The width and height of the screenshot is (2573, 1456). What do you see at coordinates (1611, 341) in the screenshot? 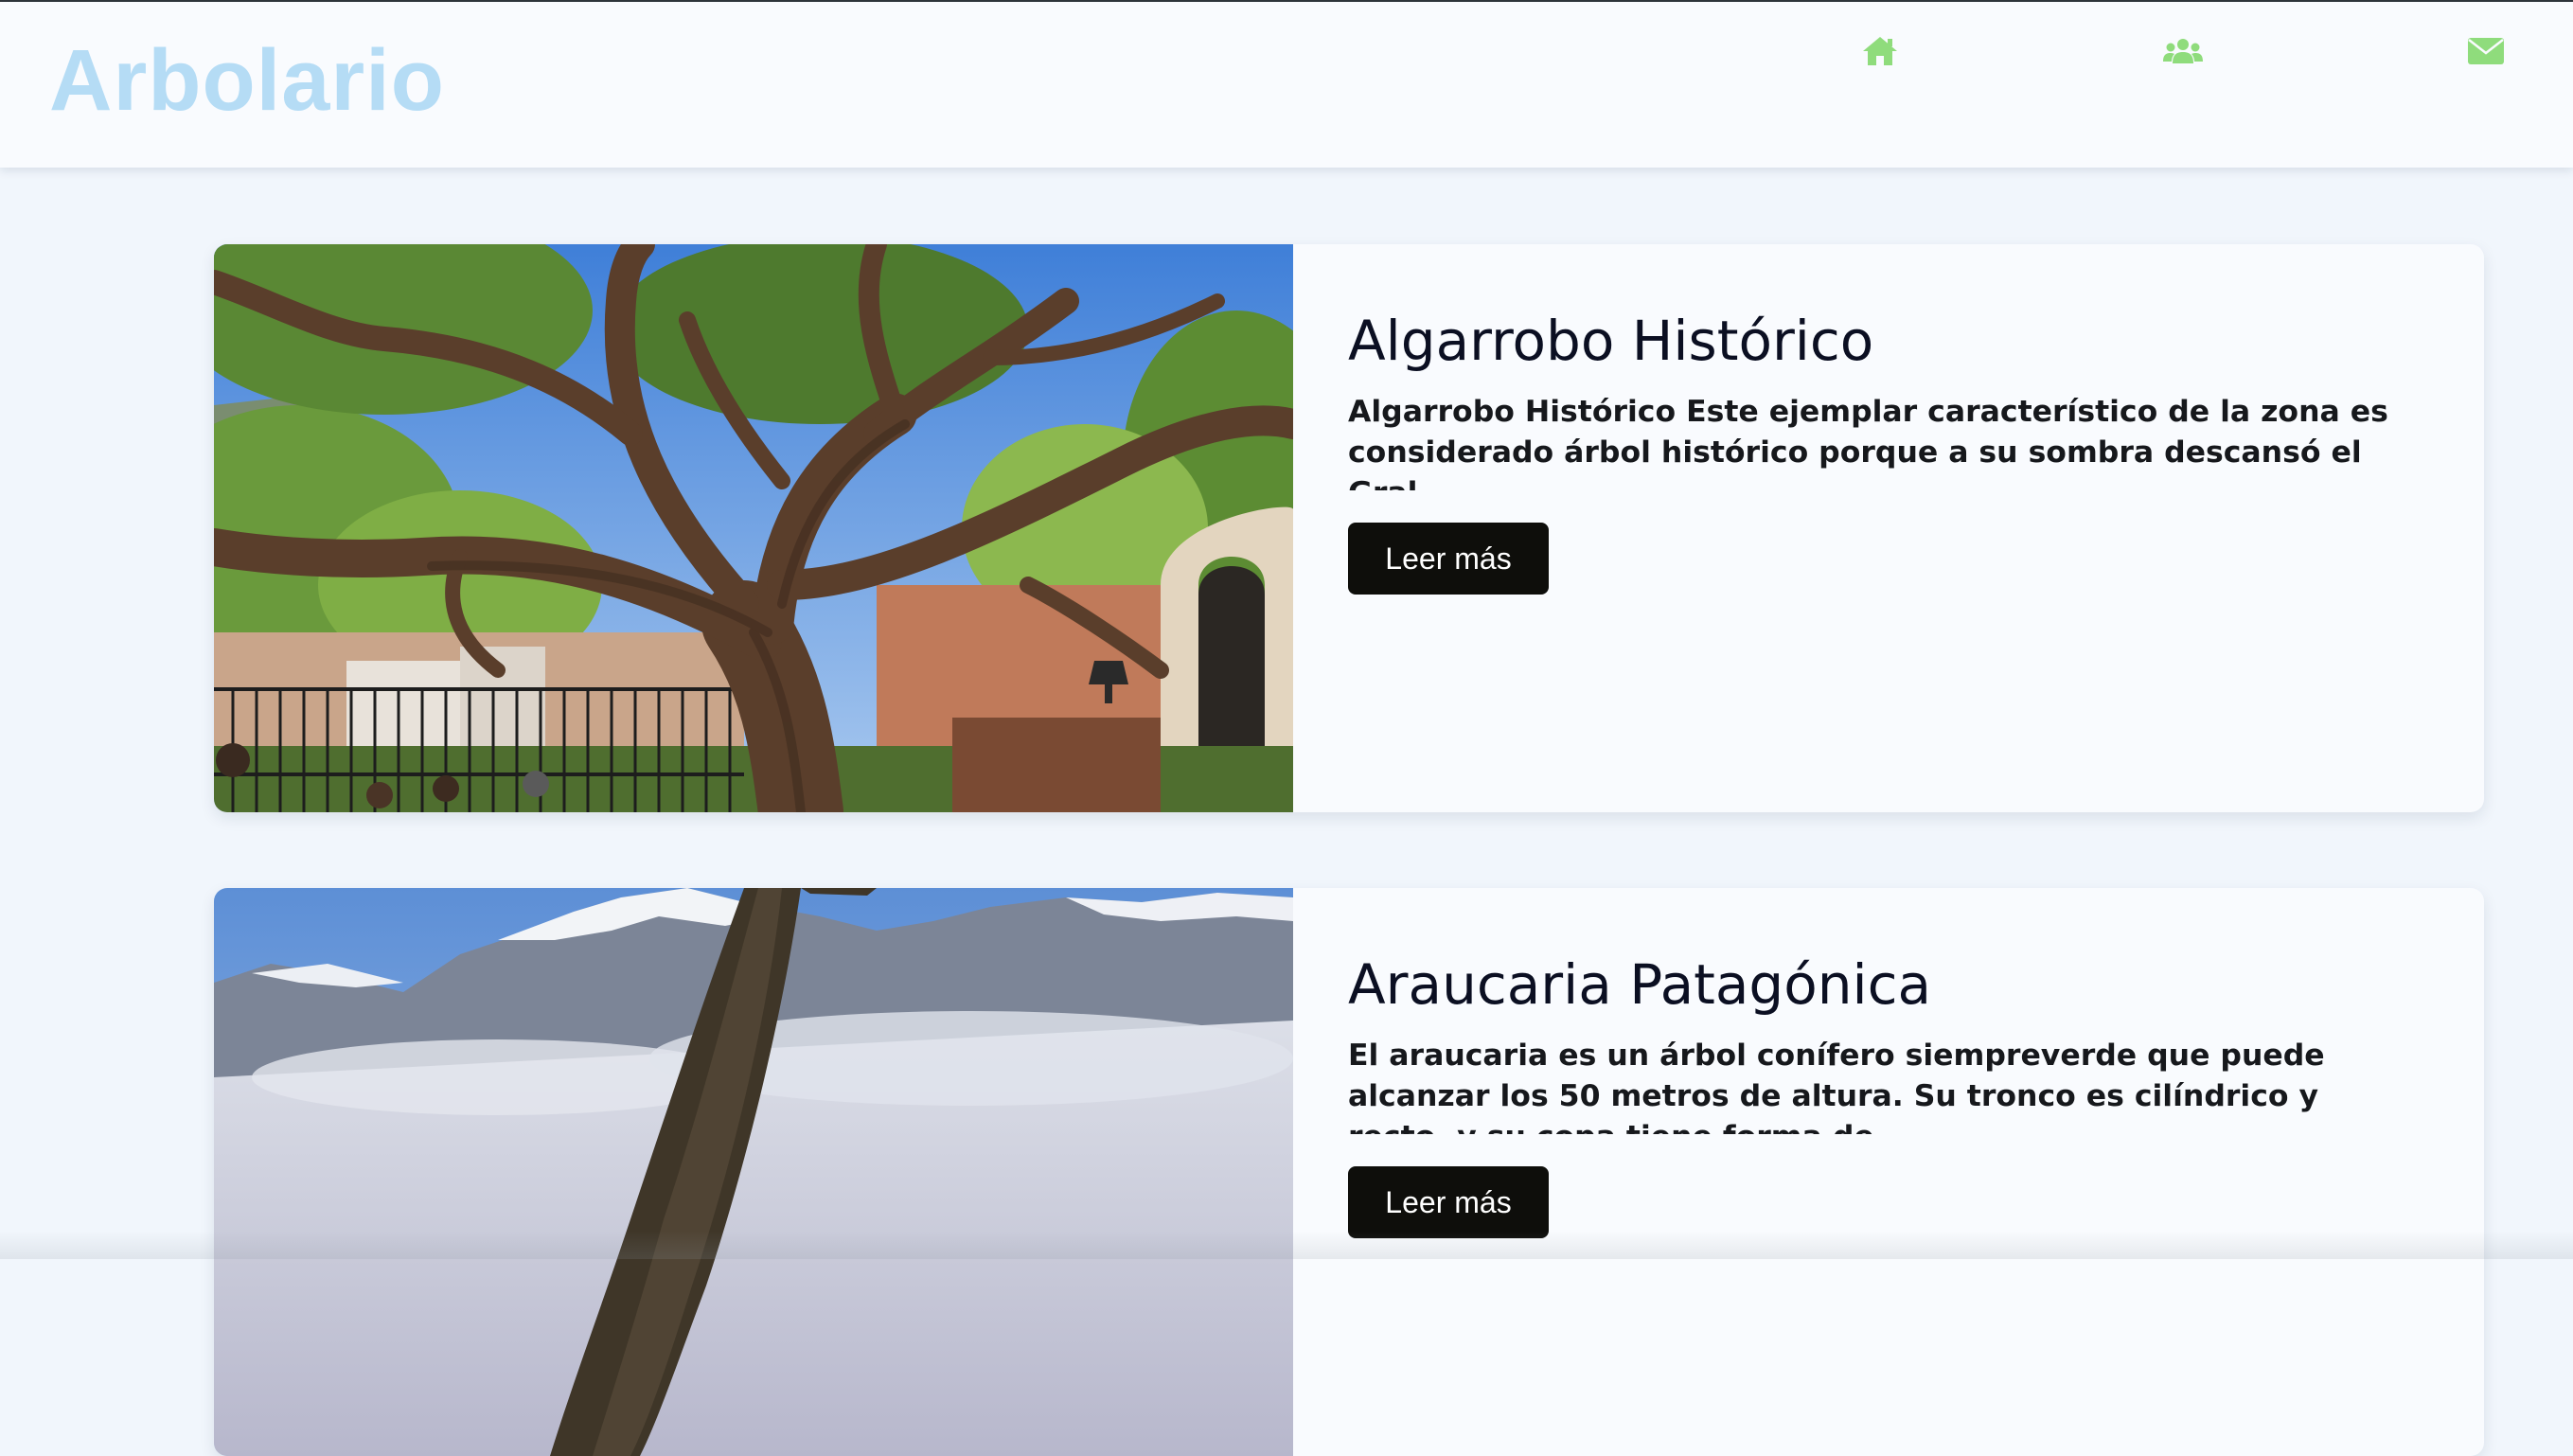
I see `card-title: Algarrobo Histórico` at bounding box center [1611, 341].